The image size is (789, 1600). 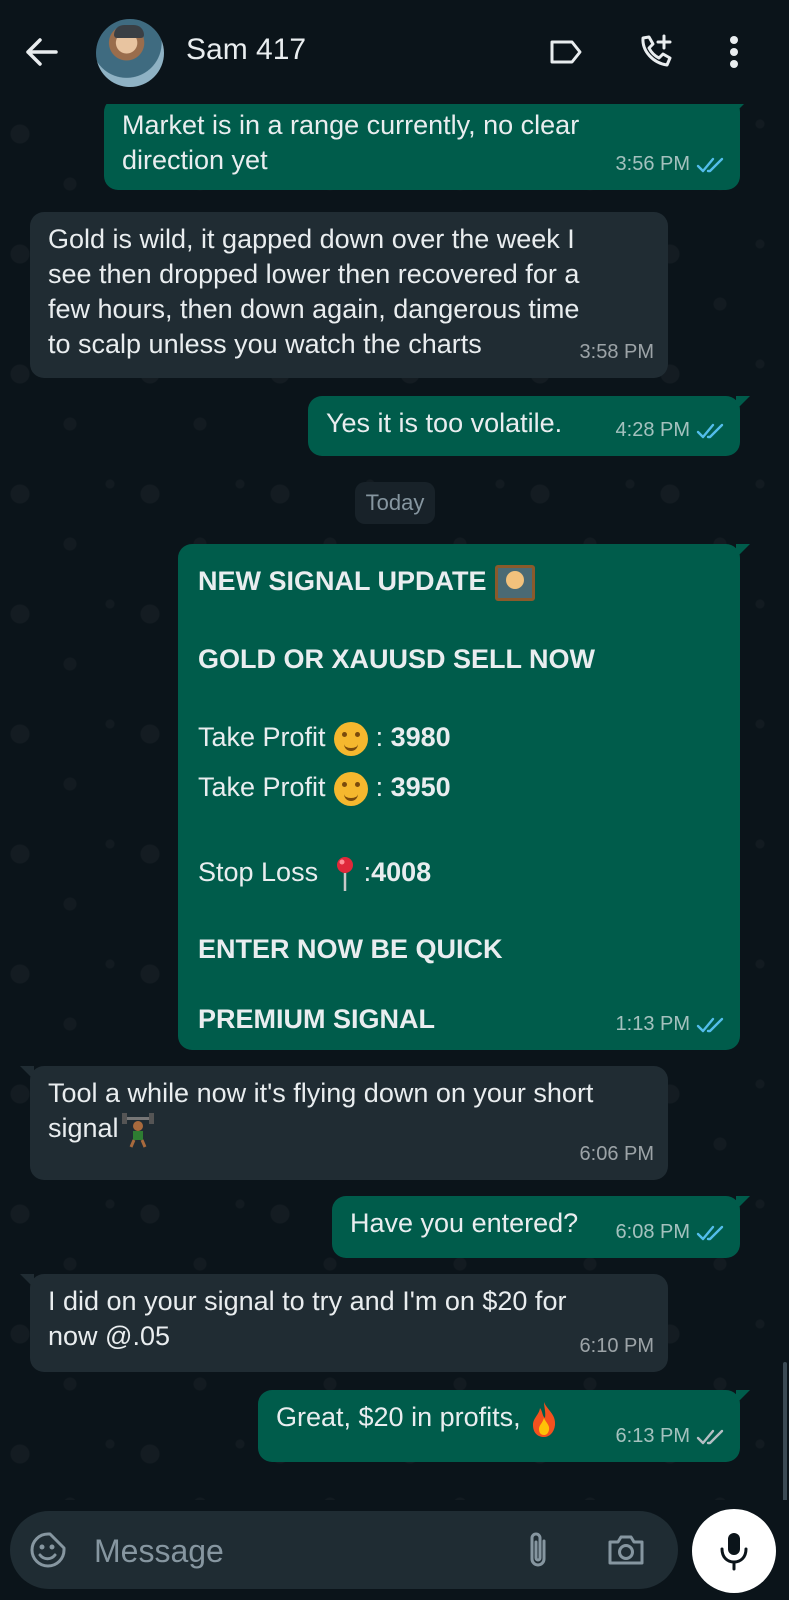 I want to click on stop-loss: Stop Loss :4008, so click(x=314, y=874).